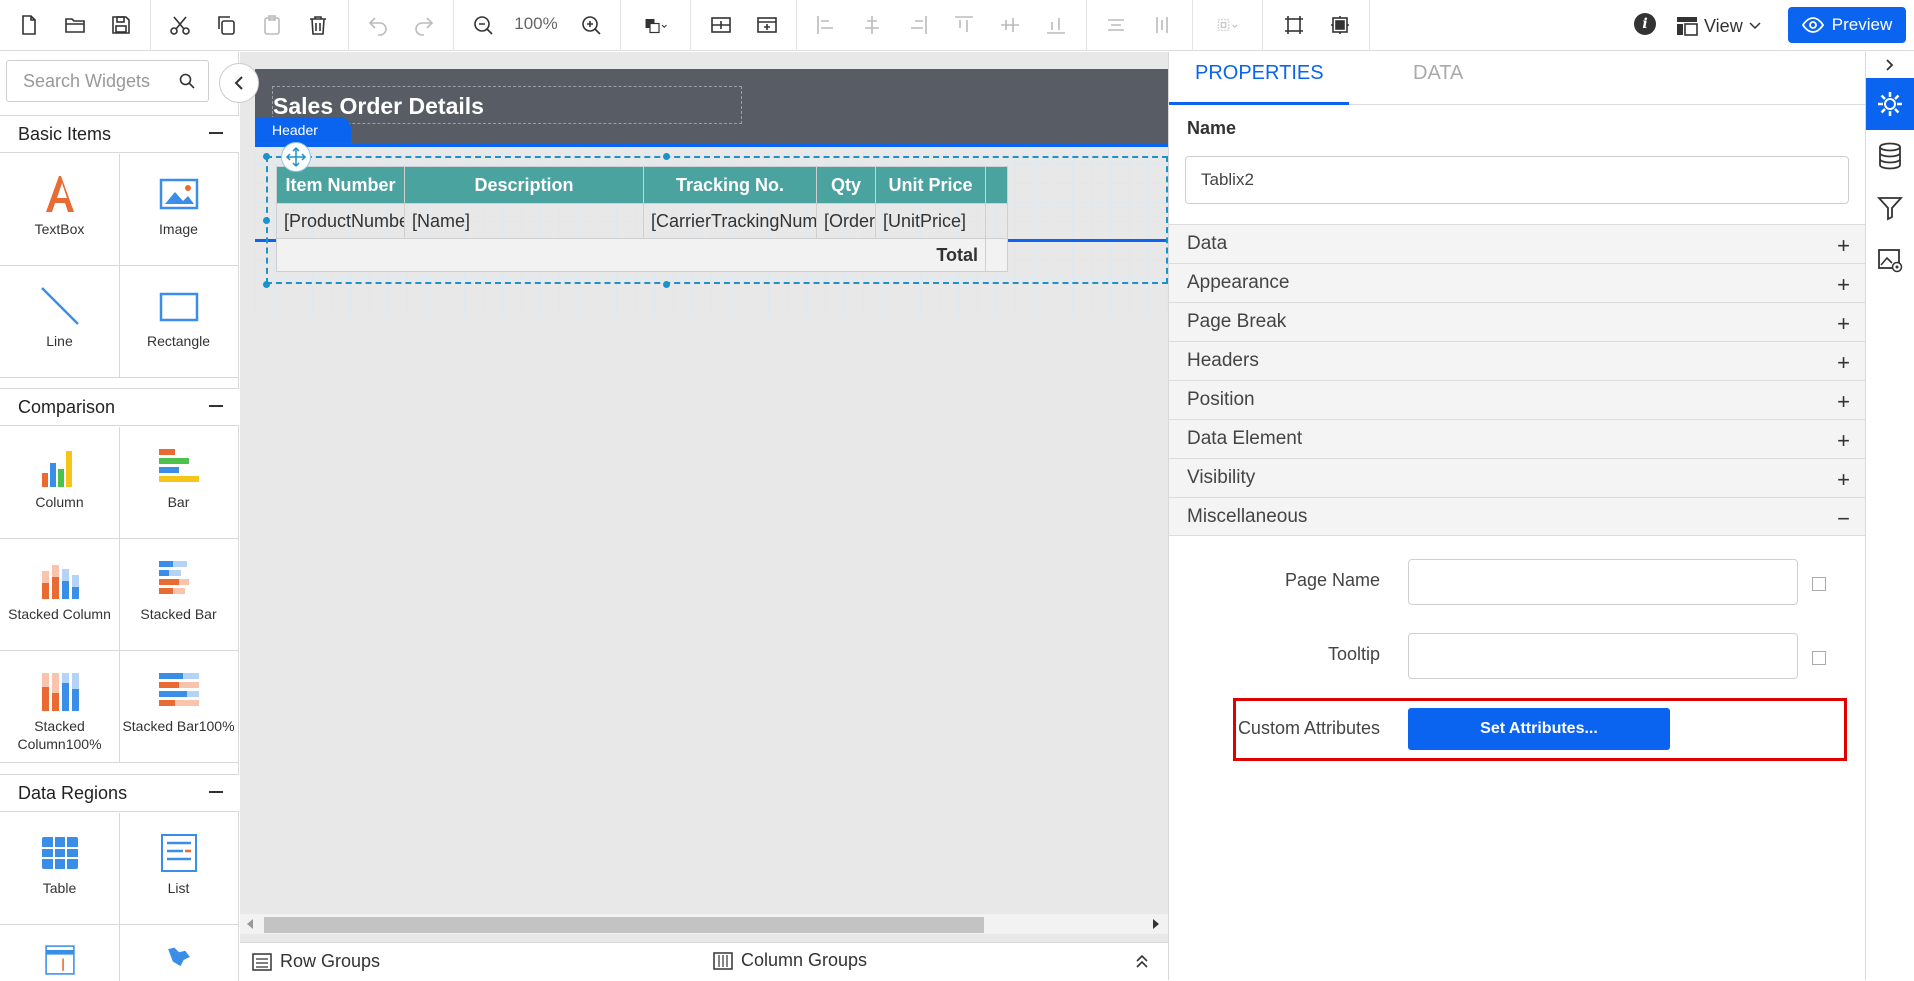  What do you see at coordinates (1142, 961) in the screenshot?
I see `expand-up-icon` at bounding box center [1142, 961].